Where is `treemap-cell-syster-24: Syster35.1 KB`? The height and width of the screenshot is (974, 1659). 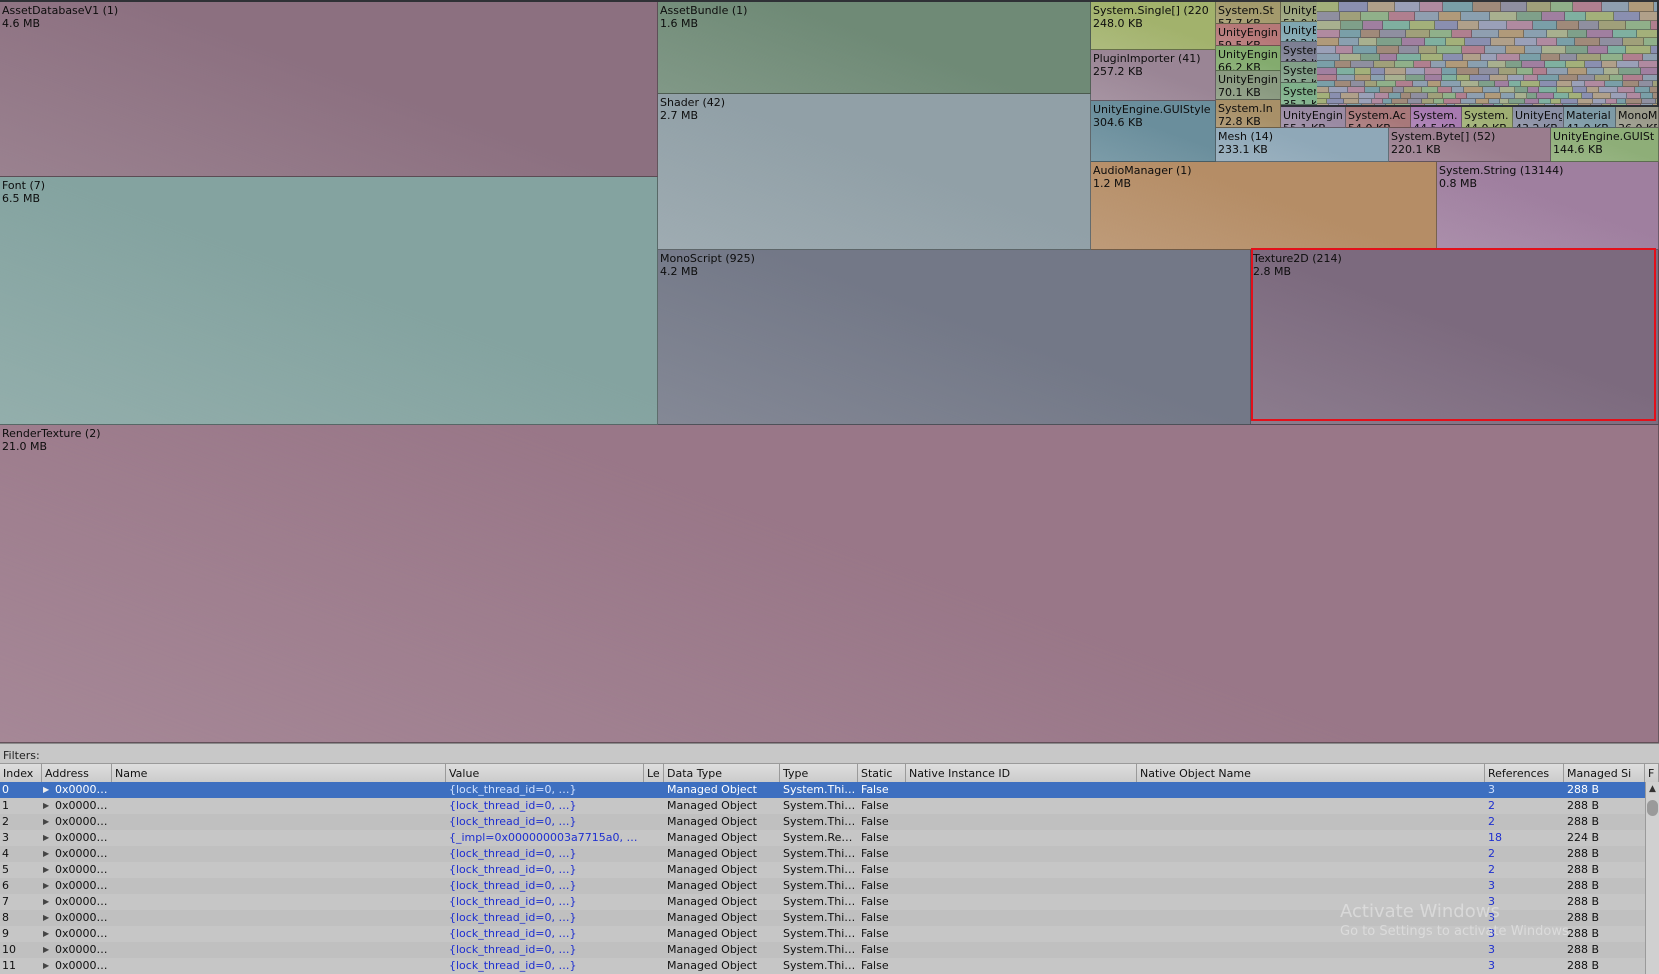
treemap-cell-syster-24: Syster35.1 KB is located at coordinates (1299, 94).